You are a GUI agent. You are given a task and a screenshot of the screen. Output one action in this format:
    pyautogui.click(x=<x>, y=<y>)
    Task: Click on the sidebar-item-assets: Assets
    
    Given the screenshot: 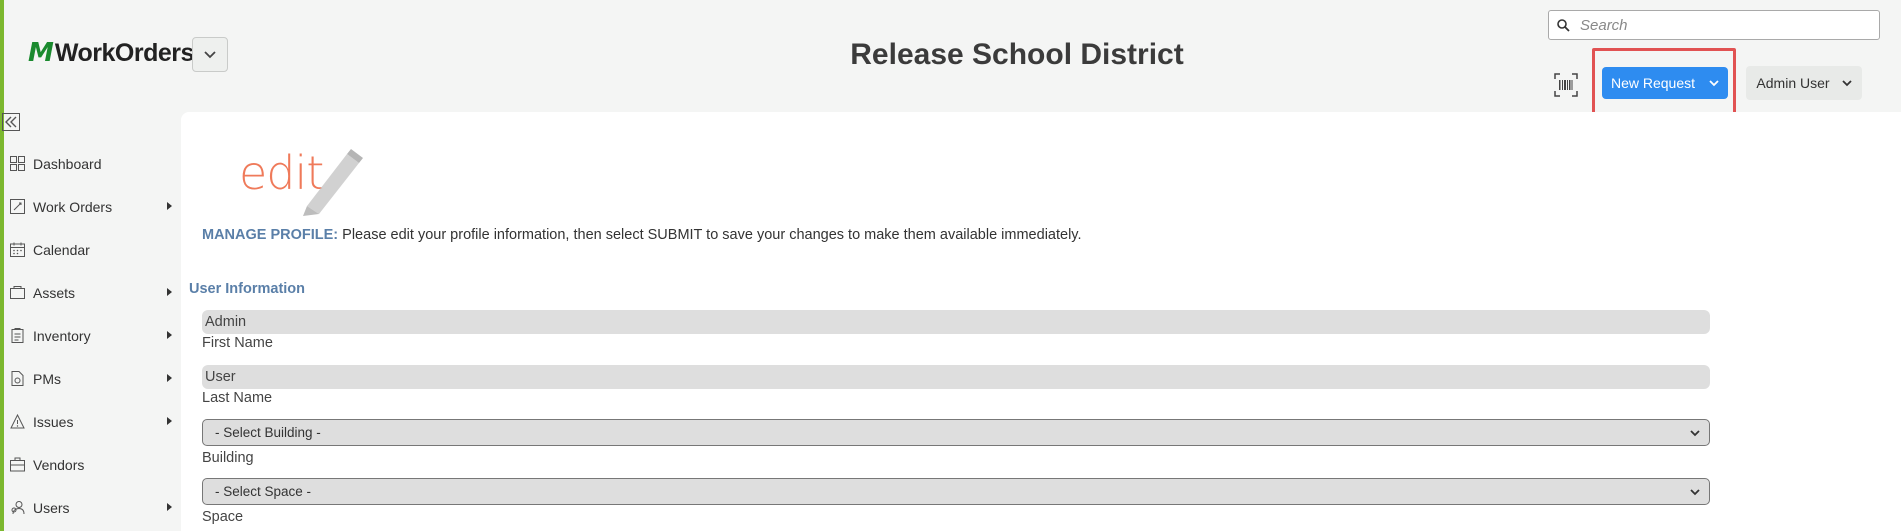 What is the action you would take?
    pyautogui.click(x=90, y=292)
    